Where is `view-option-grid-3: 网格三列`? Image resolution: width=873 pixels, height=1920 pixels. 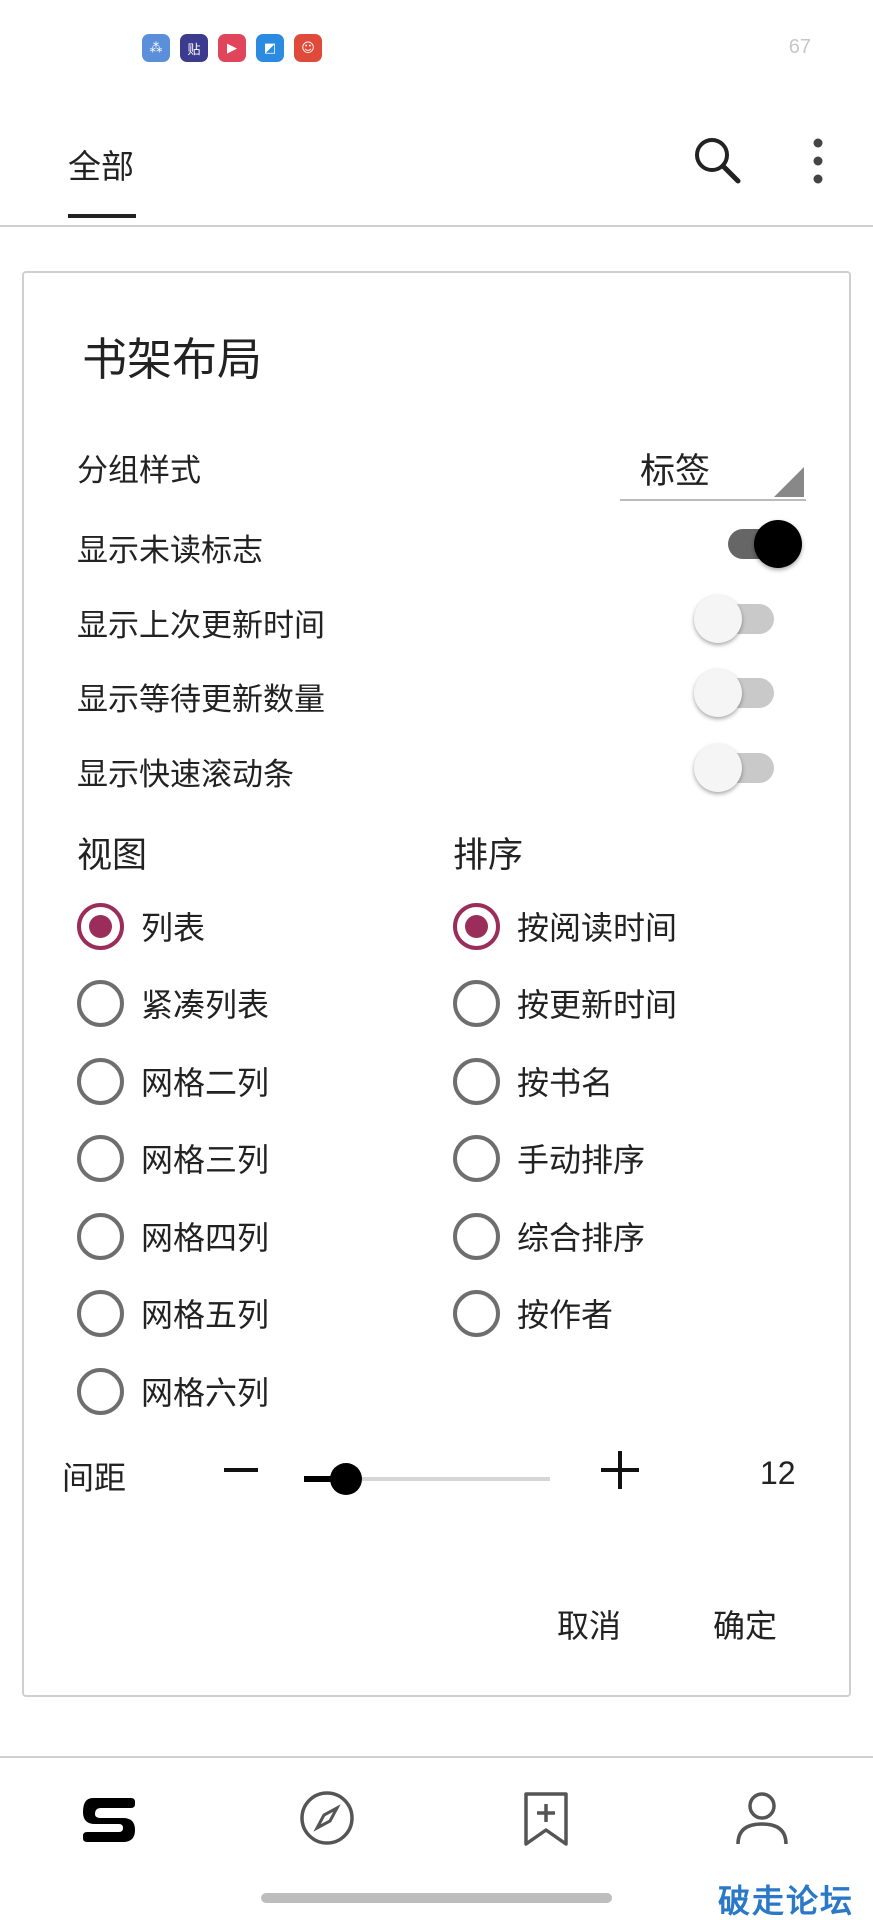 view-option-grid-3: 网格三列 is located at coordinates (173, 1158).